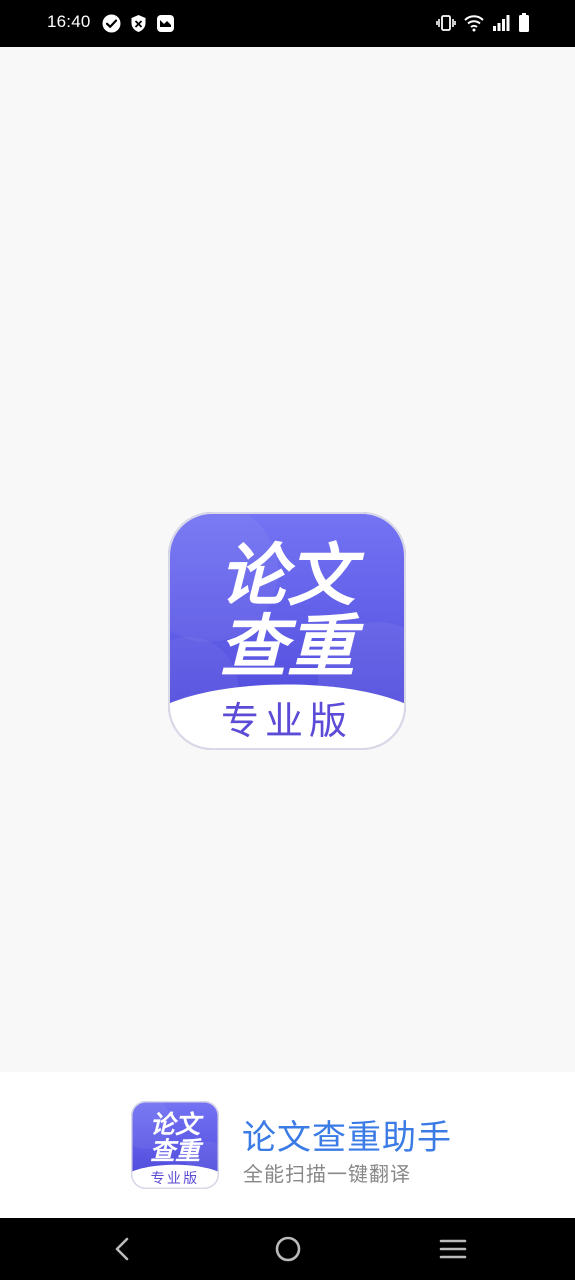 This screenshot has height=1280, width=575. Describe the element at coordinates (347, 1138) in the screenshot. I see `brand-title: 论文查重助手` at that location.